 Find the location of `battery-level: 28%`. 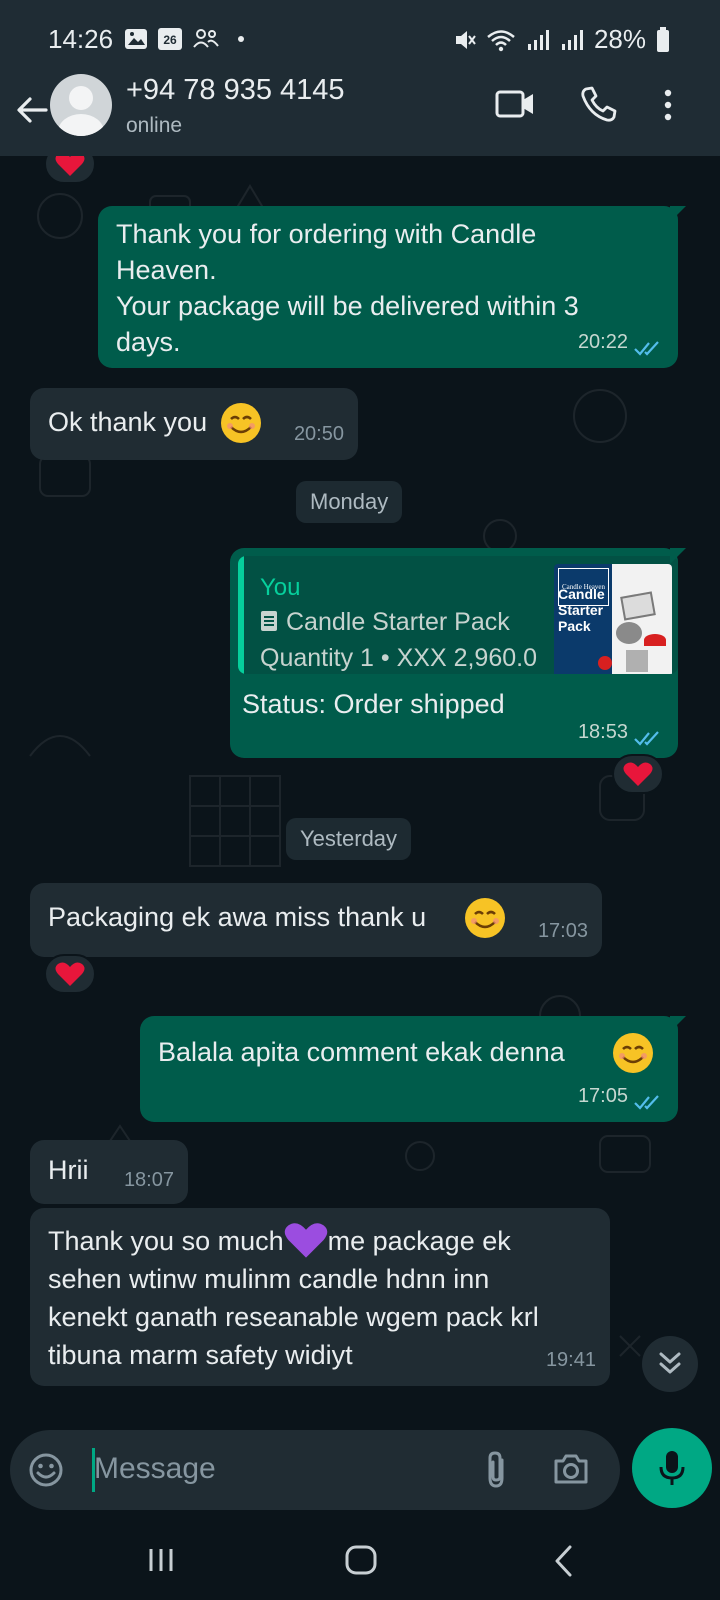

battery-level: 28% is located at coordinates (619, 39).